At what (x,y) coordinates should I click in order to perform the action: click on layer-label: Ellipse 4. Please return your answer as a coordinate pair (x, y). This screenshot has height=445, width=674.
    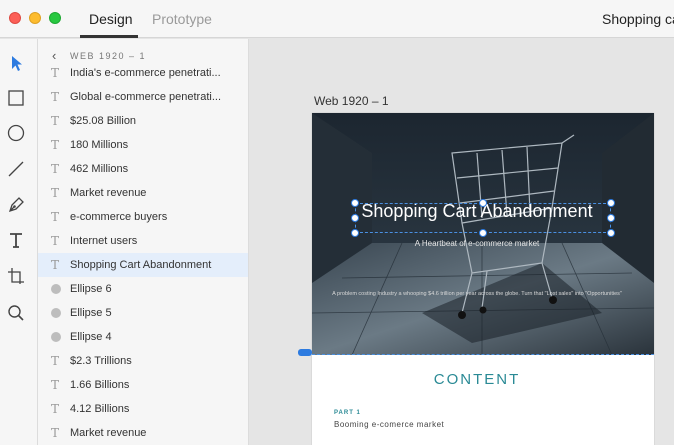
    Looking at the image, I should click on (91, 337).